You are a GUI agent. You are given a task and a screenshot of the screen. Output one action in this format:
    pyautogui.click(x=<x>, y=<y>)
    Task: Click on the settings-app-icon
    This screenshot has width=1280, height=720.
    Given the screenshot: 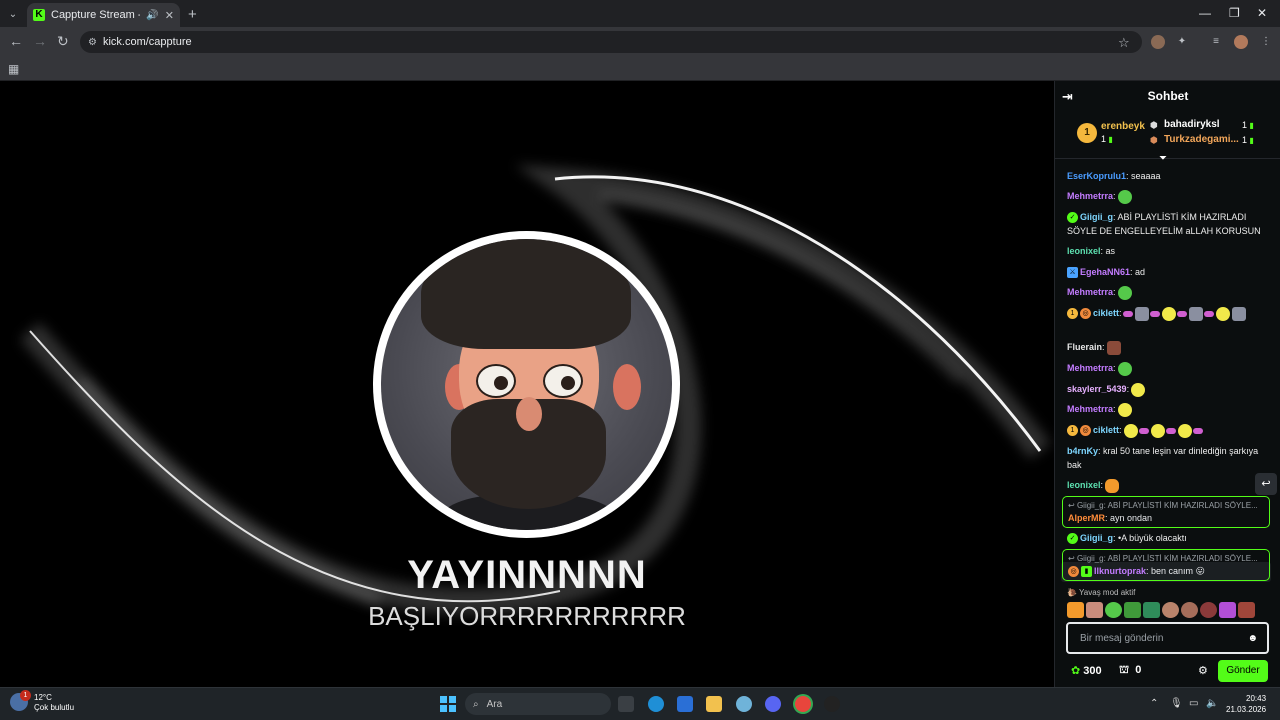 What is the action you would take?
    pyautogui.click(x=744, y=704)
    